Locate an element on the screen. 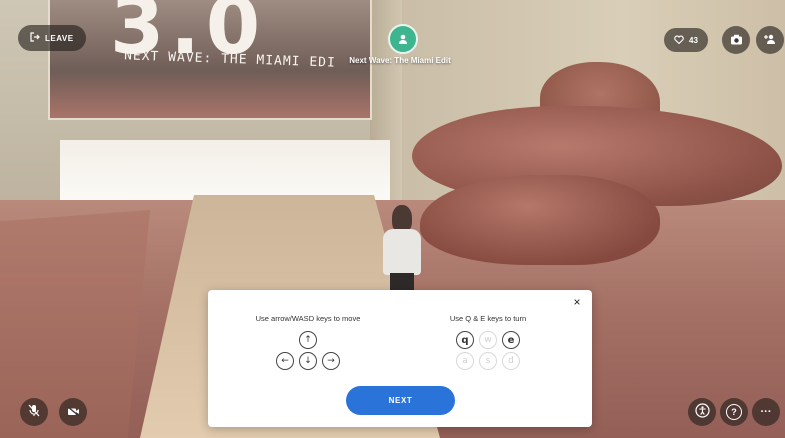  arrow-down-key-icon: ↓ is located at coordinates (308, 361).